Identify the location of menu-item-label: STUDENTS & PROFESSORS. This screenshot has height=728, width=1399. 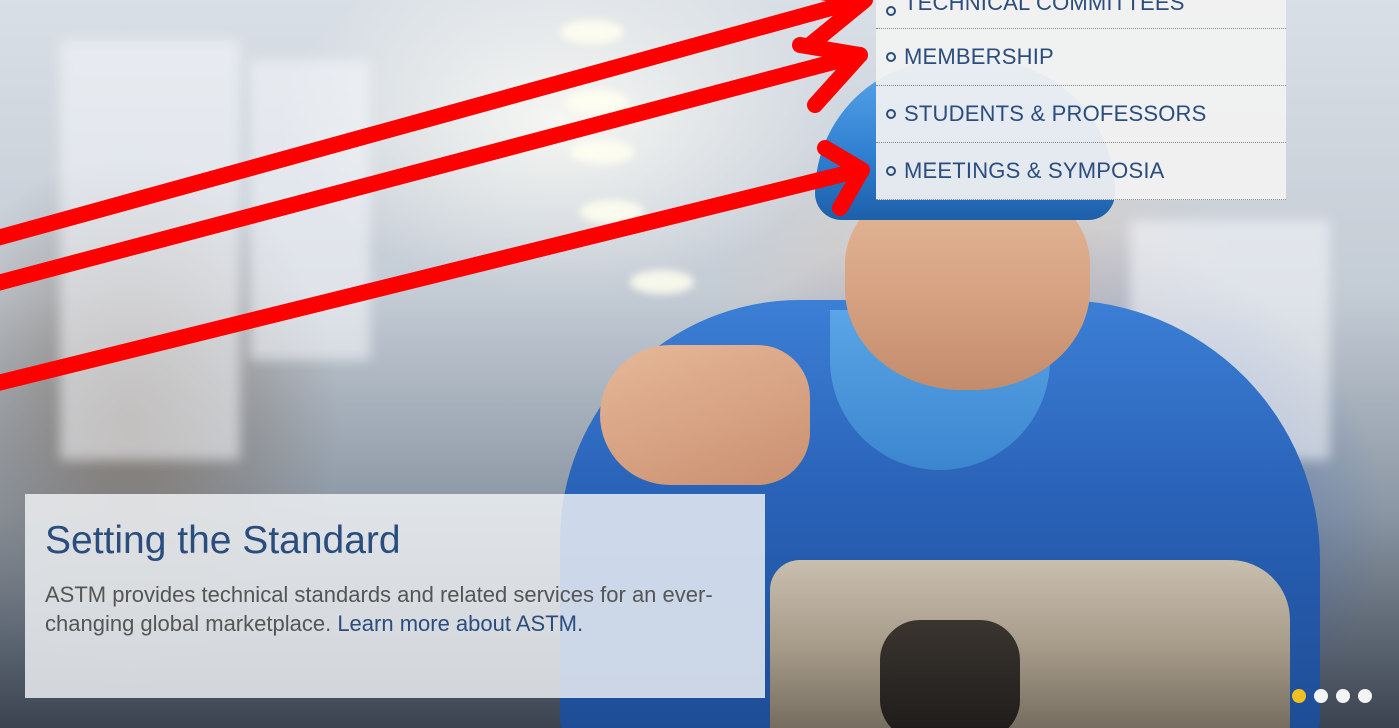
(1055, 113).